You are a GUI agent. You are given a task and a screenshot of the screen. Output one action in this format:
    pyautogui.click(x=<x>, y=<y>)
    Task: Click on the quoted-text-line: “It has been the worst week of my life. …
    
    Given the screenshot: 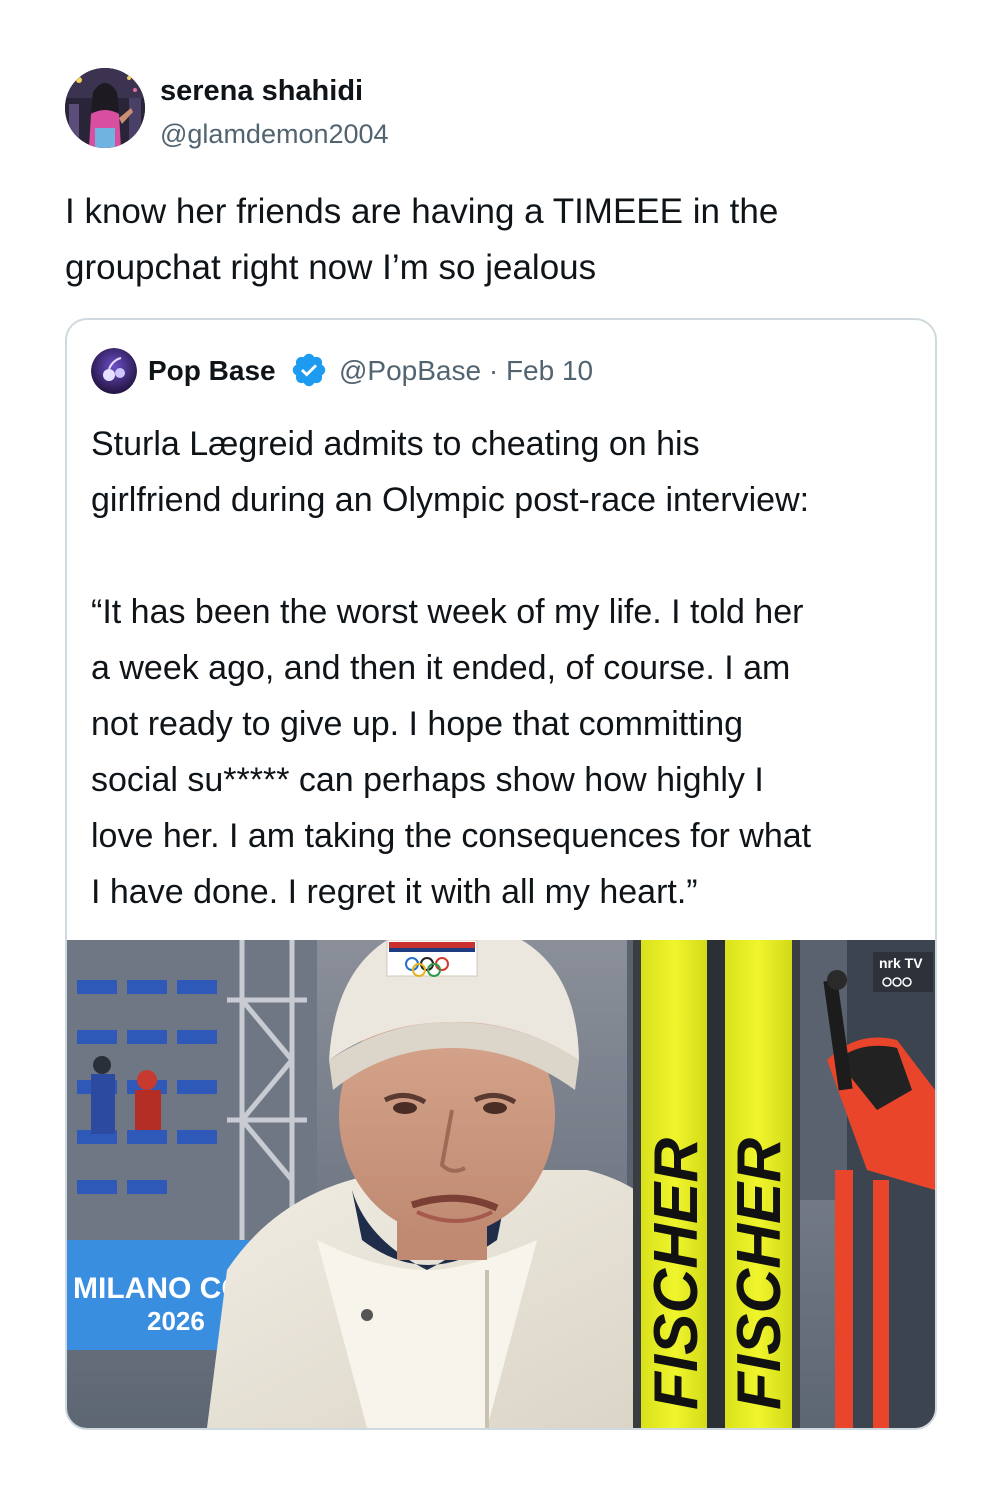 What is the action you would take?
    pyautogui.click(x=447, y=612)
    